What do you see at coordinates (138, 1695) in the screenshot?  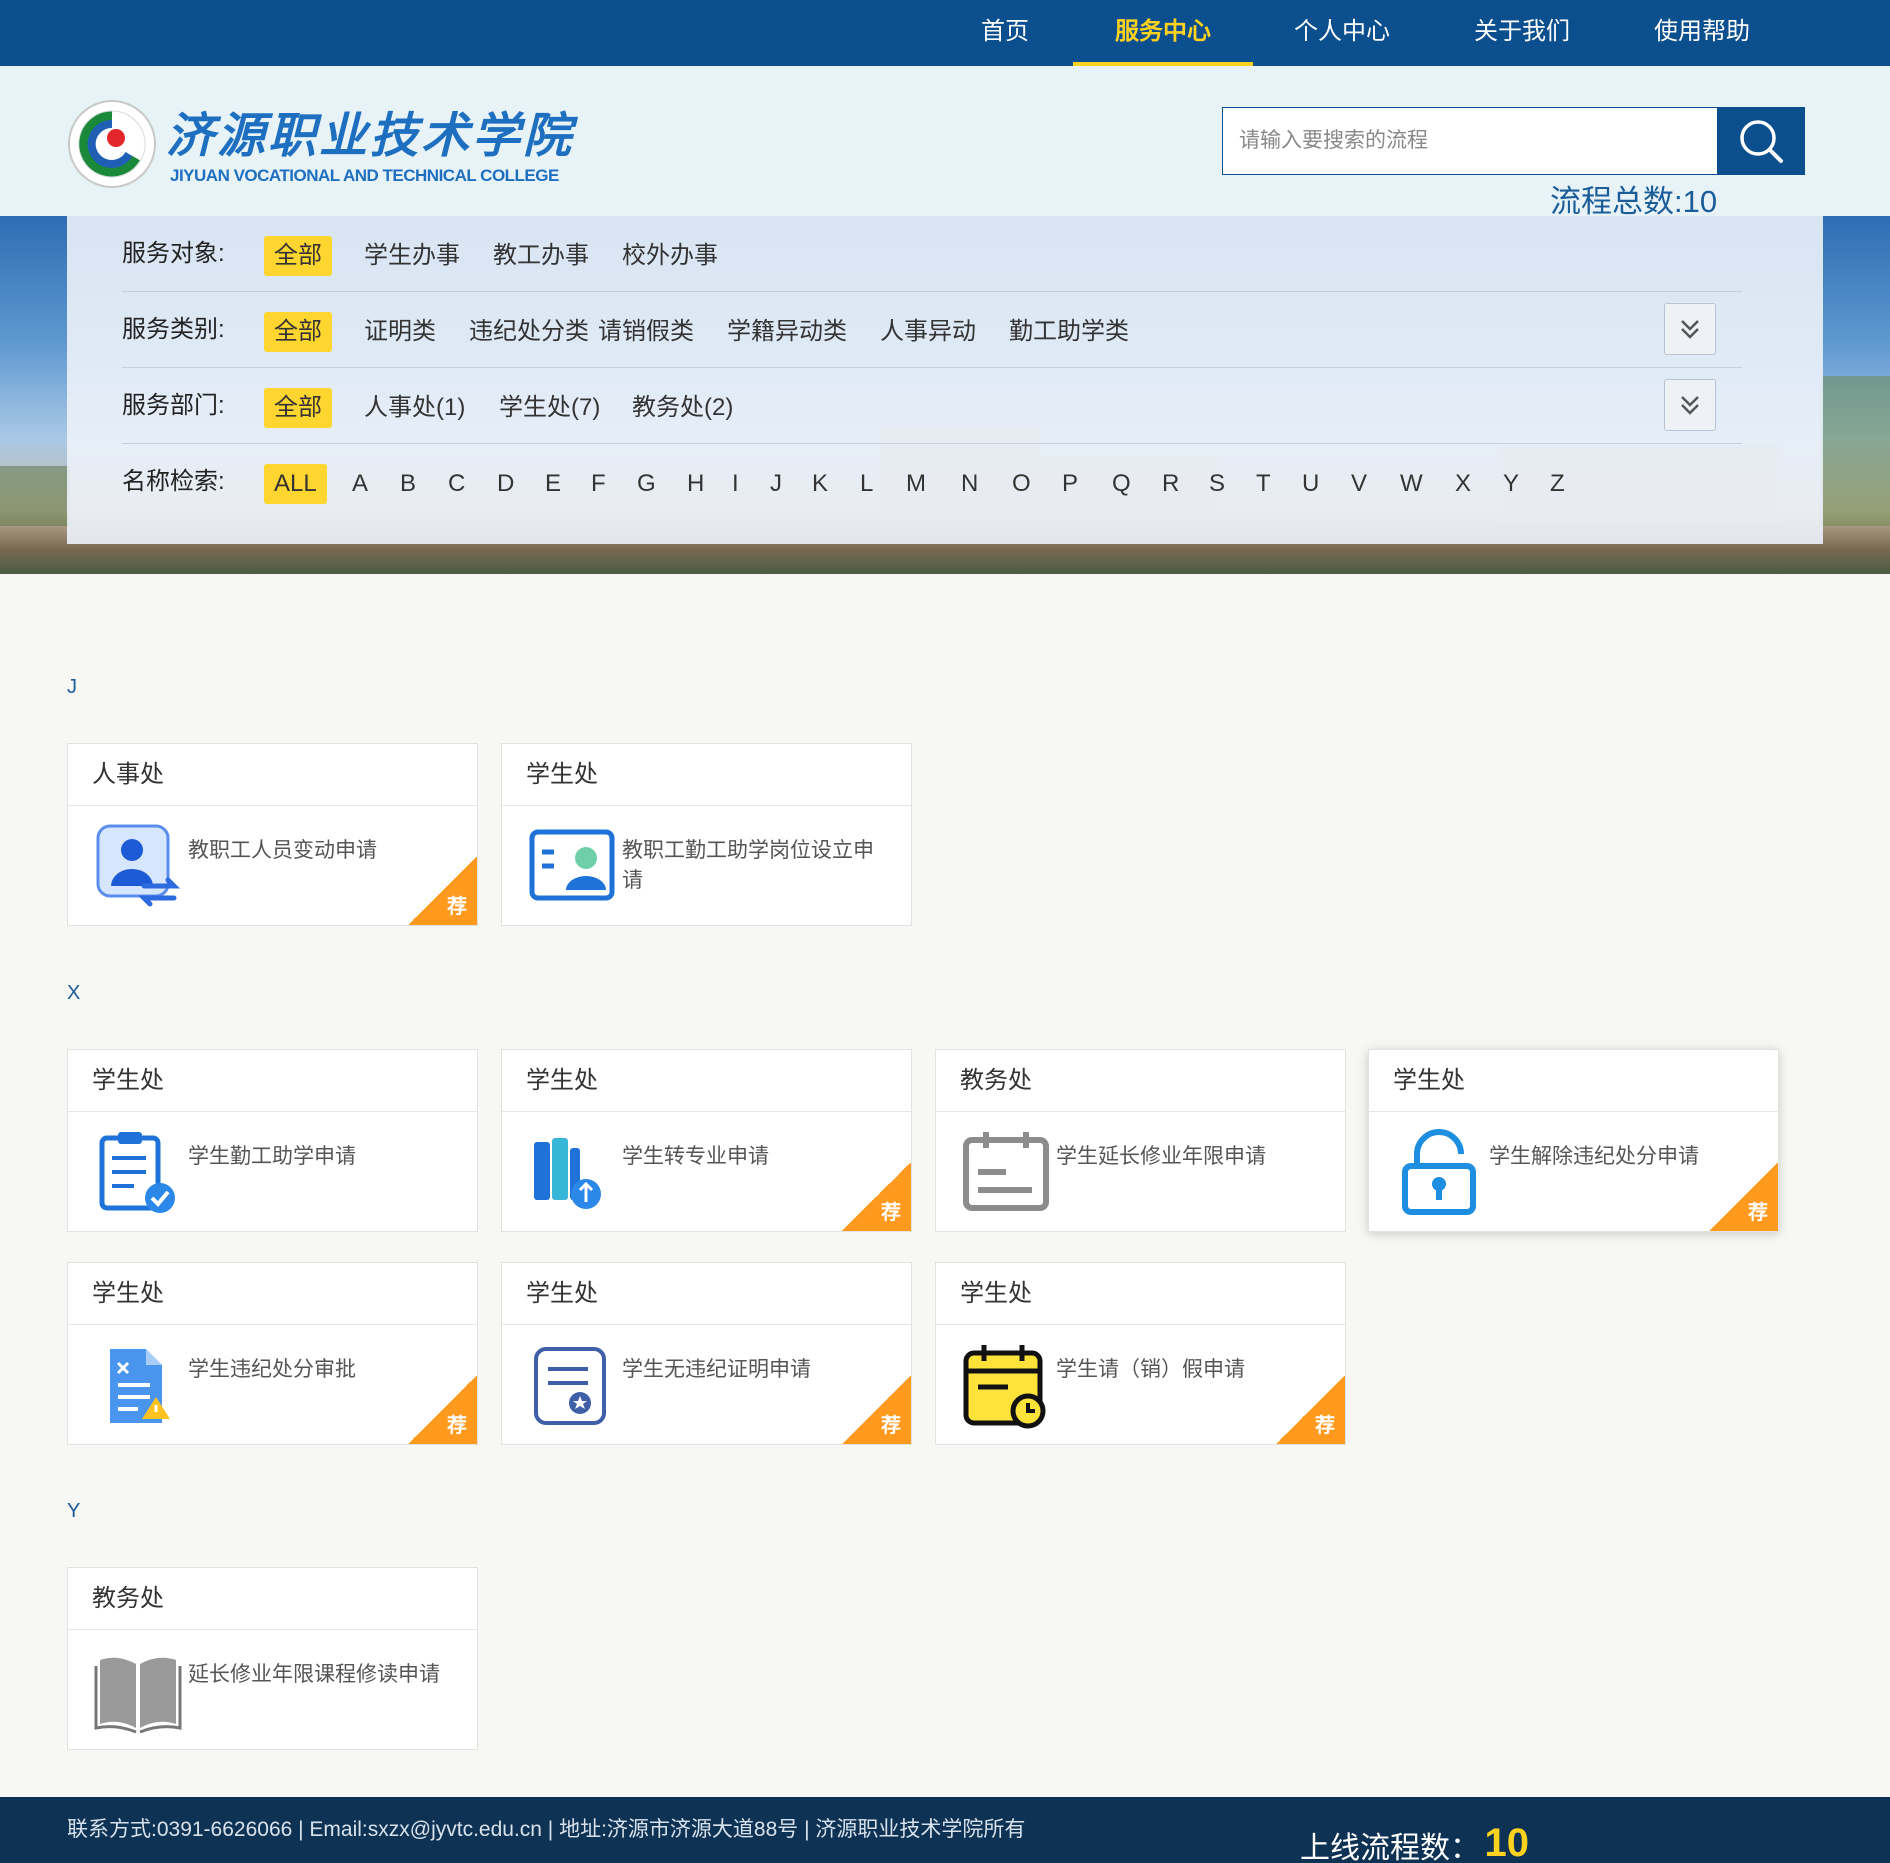 I see `open-book-icon` at bounding box center [138, 1695].